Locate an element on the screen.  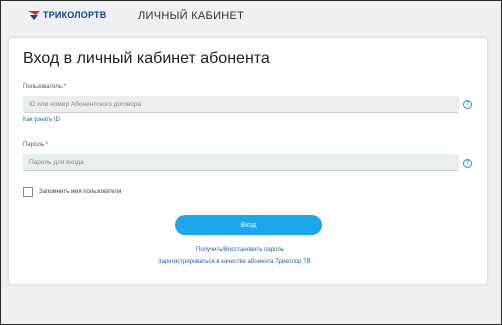
remember-label: Запомнить имя пользователя is located at coordinates (80, 192).